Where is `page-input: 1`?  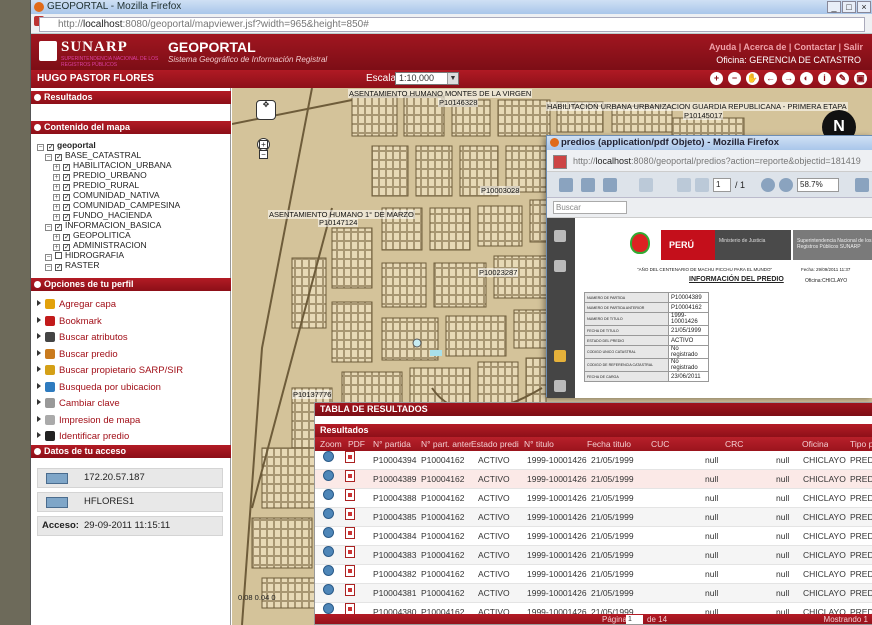
page-input: 1 is located at coordinates (722, 185).